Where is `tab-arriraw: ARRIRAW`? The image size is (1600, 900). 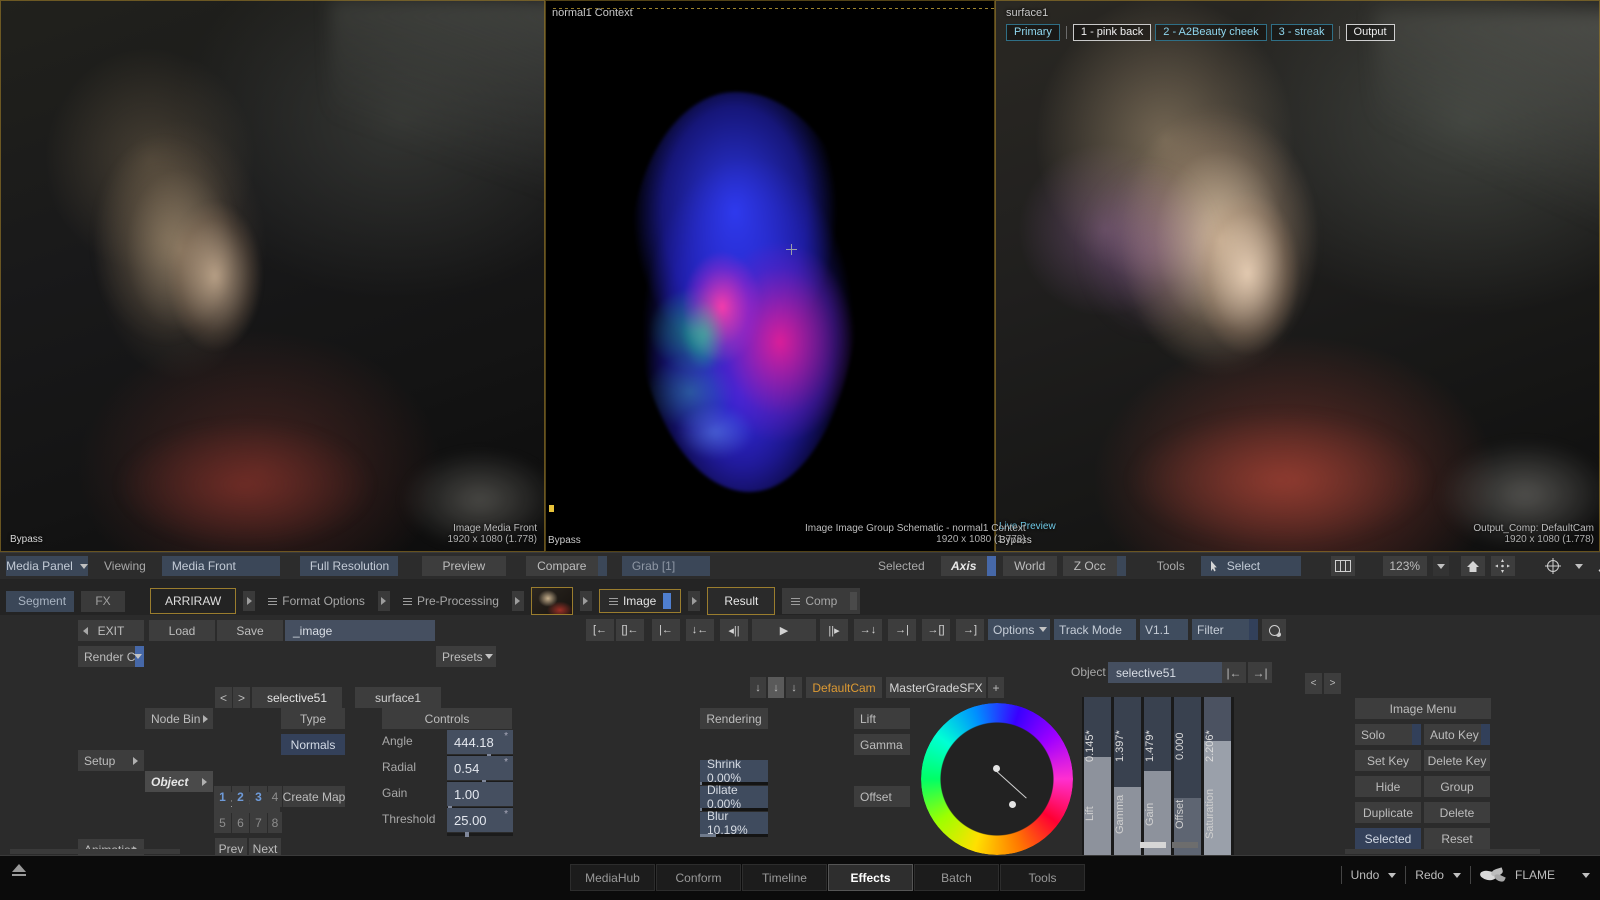 tab-arriraw: ARRIRAW is located at coordinates (193, 601).